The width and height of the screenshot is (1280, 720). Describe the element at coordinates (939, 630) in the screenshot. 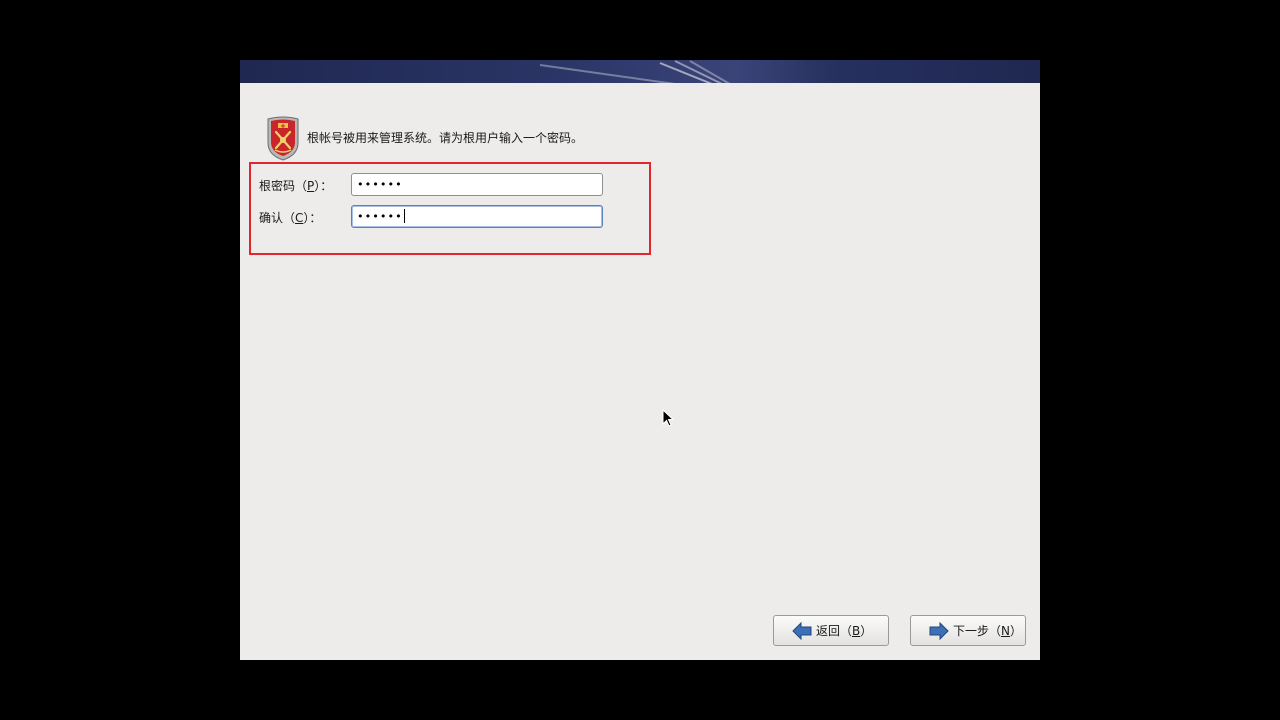

I see `arrow-right-icon` at that location.